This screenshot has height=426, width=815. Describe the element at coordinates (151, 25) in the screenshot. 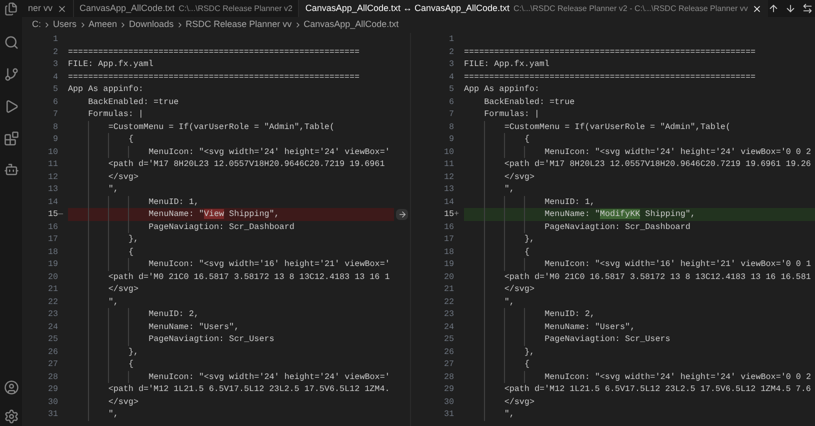

I see `breadcrumb-item: Downloads` at that location.